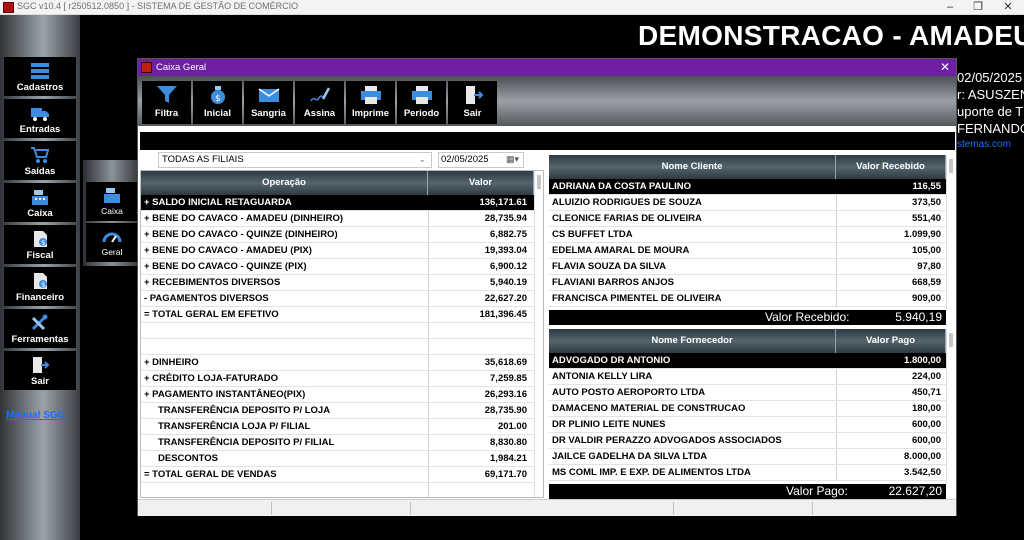 This screenshot has width=1024, height=540. Describe the element at coordinates (1008, 7) in the screenshot. I see `close-window-button: ✕` at that location.